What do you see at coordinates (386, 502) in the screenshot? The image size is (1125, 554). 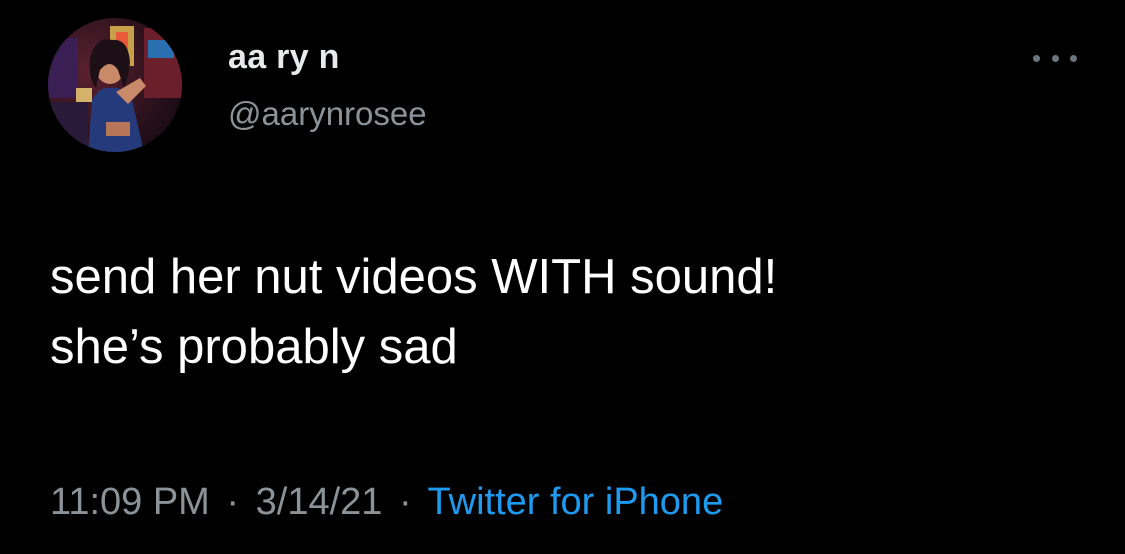 I see `tweet-metadata: 11:09 PM · 3/14/21 · Twitter for iPhone` at bounding box center [386, 502].